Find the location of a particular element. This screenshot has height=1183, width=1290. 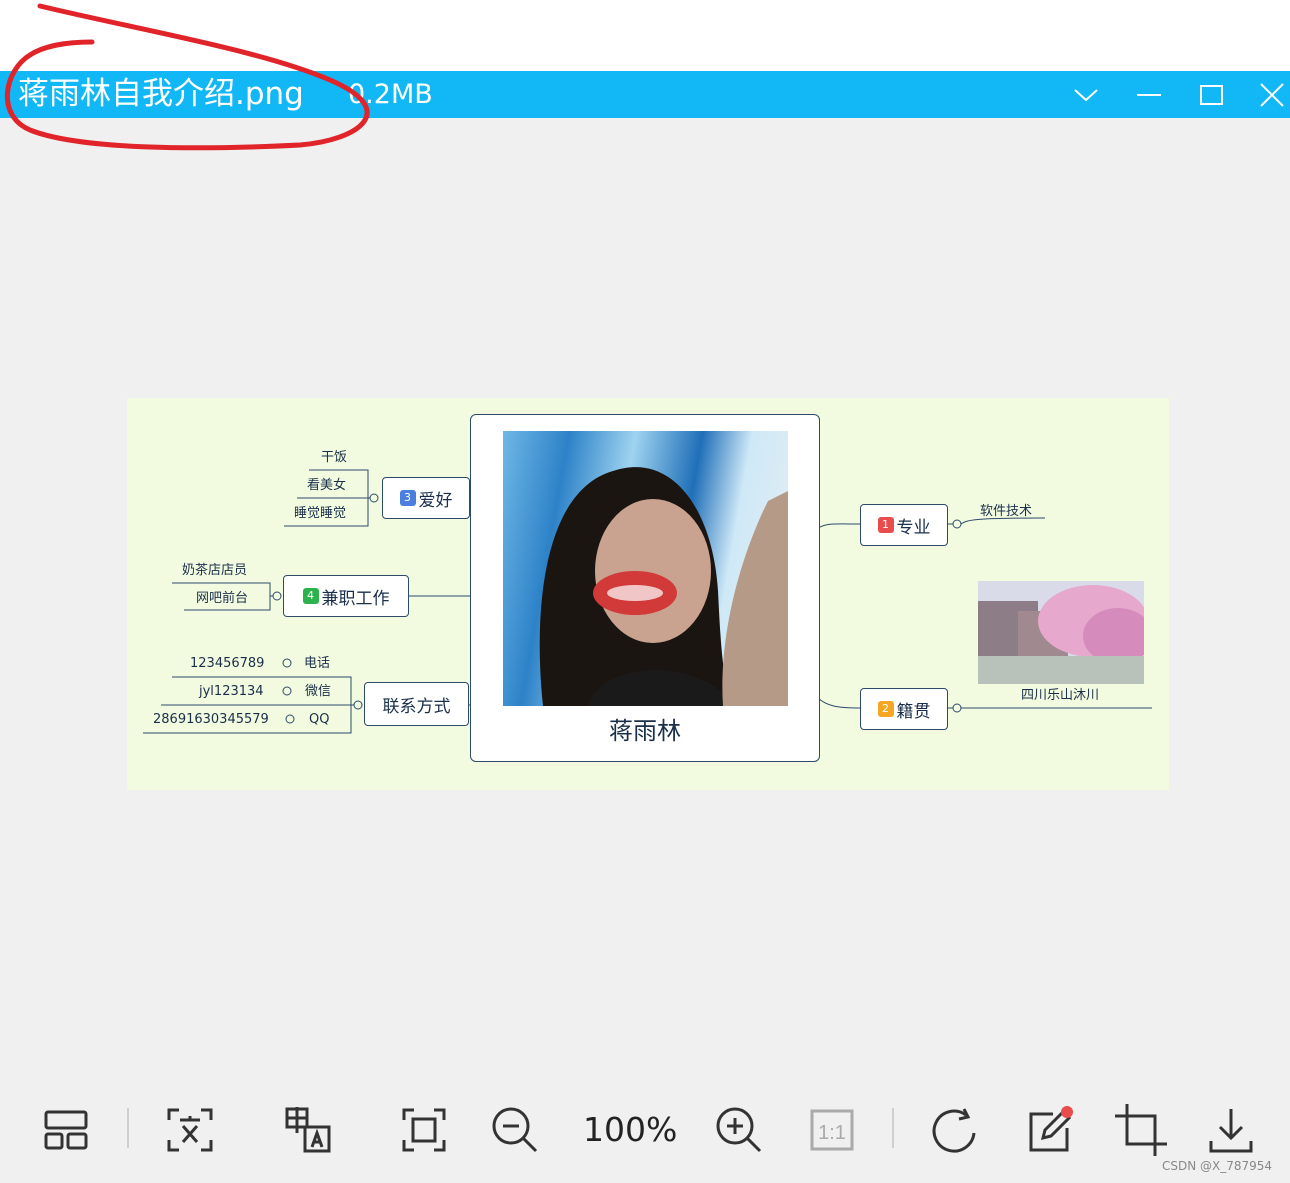

leaf-job: 奶茶店店员 is located at coordinates (215, 570).